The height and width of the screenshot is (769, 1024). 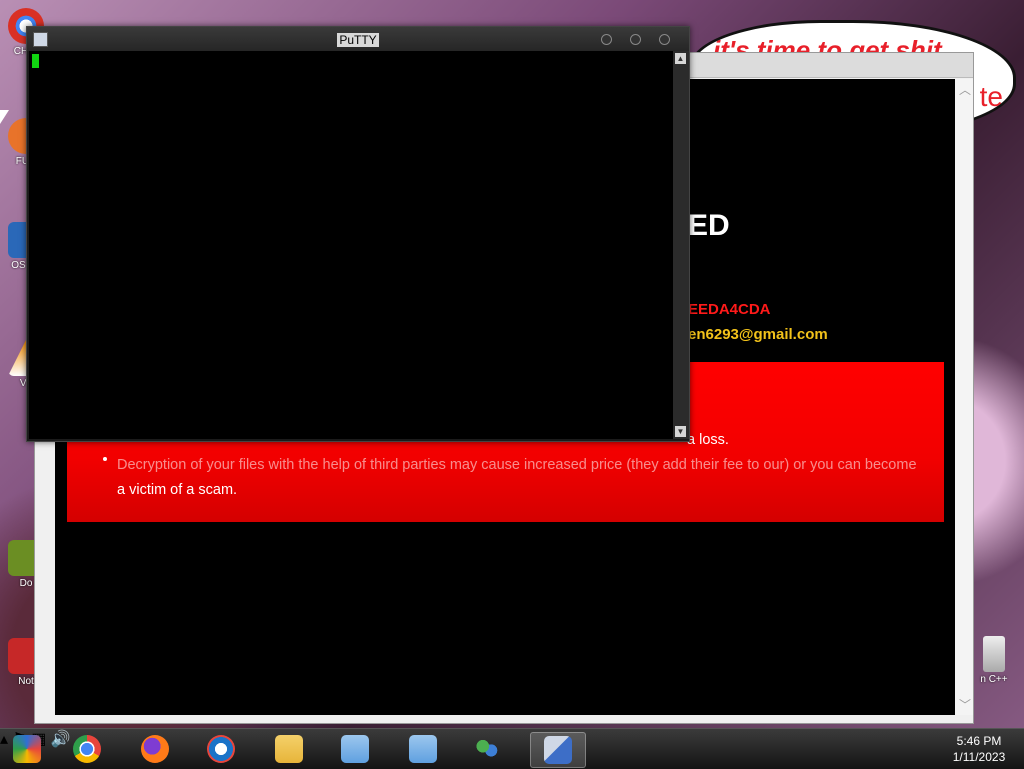 I want to click on putty-icon, so click(x=558, y=750).